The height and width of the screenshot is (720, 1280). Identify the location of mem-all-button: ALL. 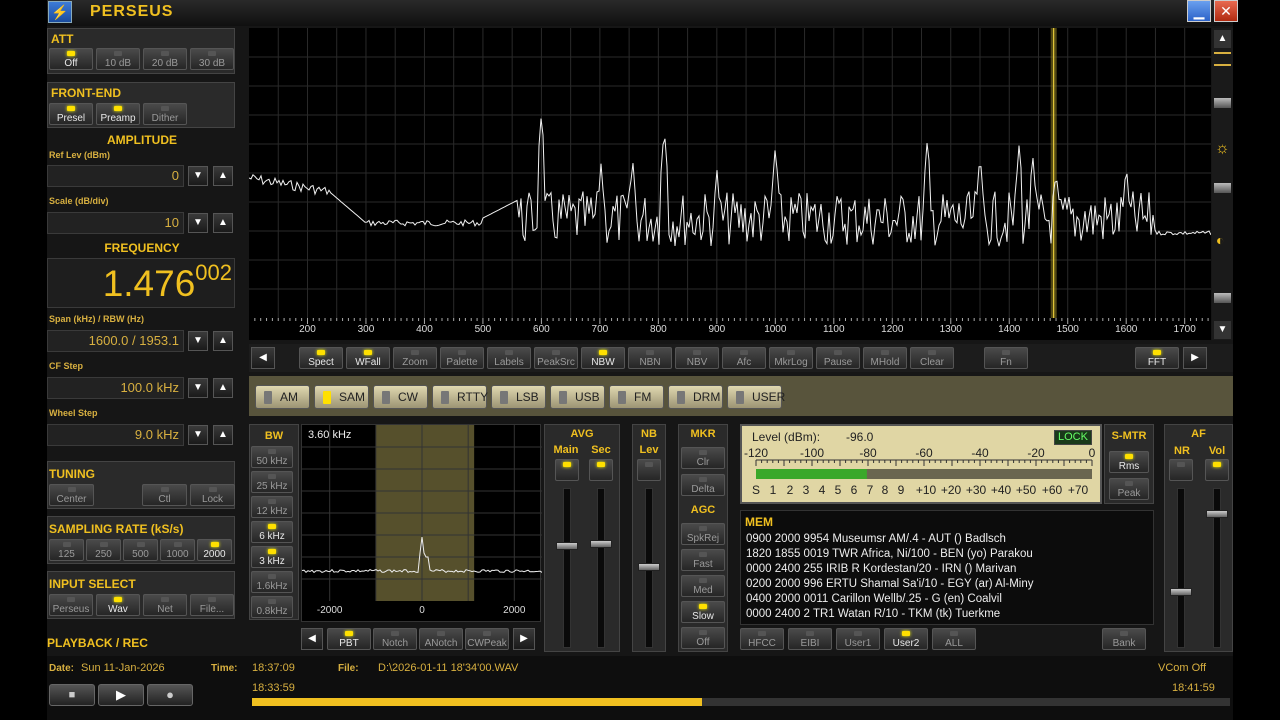
(954, 639).